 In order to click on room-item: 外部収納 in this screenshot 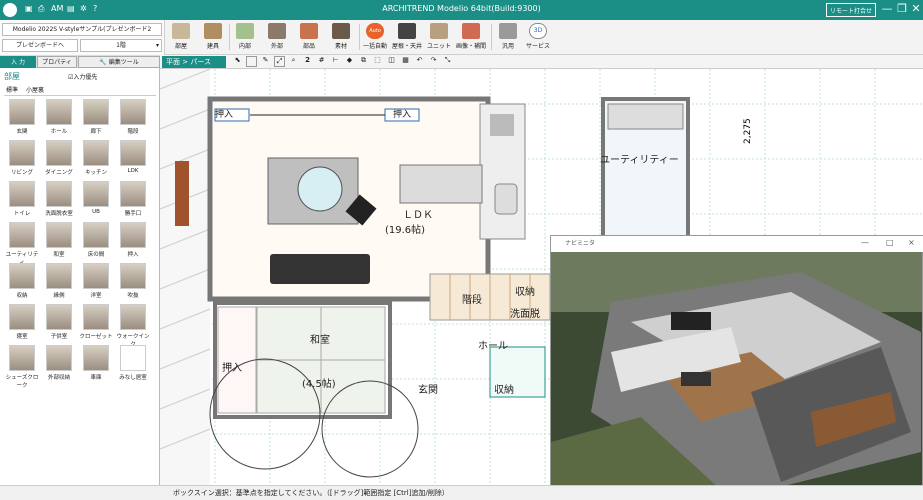, I will do `click(59, 364)`.